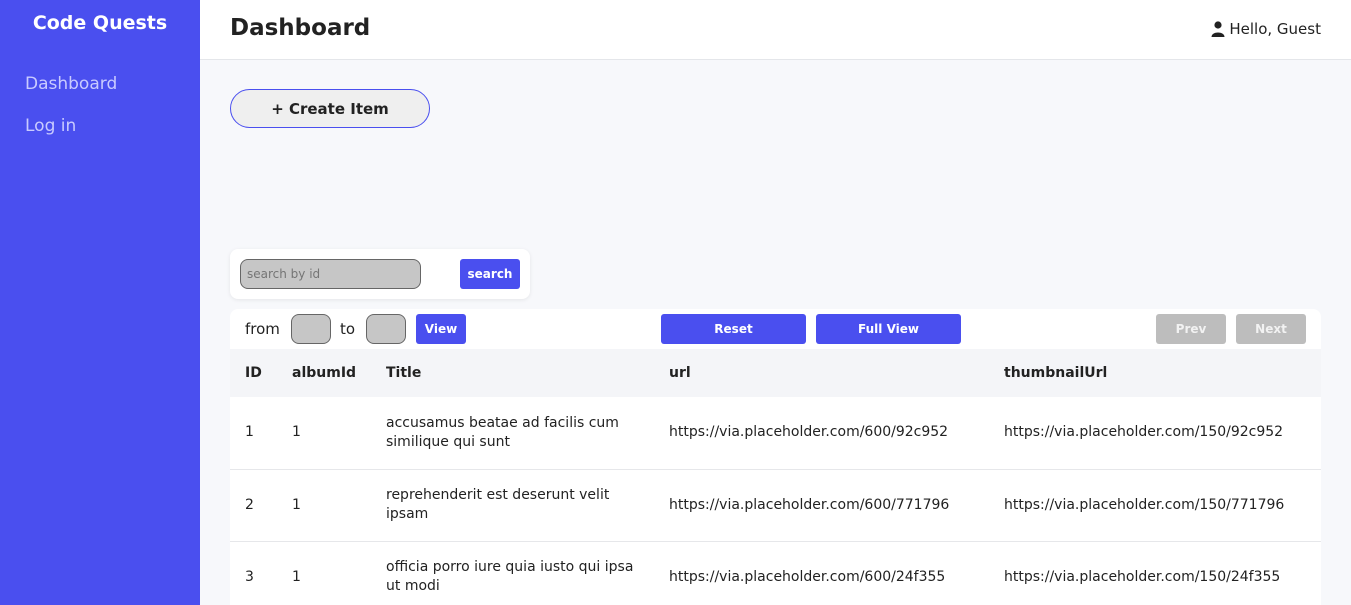 Image resolution: width=1351 pixels, height=605 pixels. What do you see at coordinates (324, 373) in the screenshot?
I see `column-header-albumid: albumId` at bounding box center [324, 373].